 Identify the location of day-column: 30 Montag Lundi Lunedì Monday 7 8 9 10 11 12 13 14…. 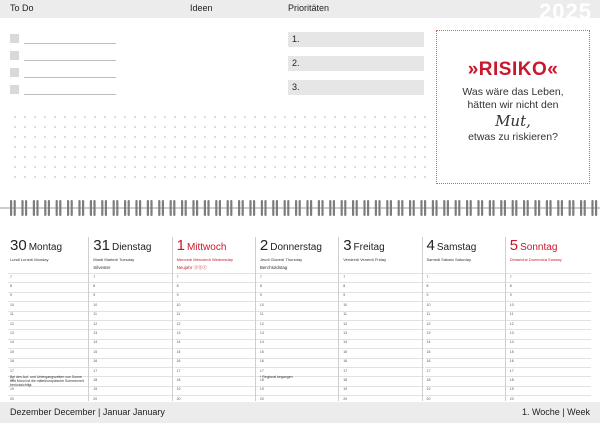
(49, 319).